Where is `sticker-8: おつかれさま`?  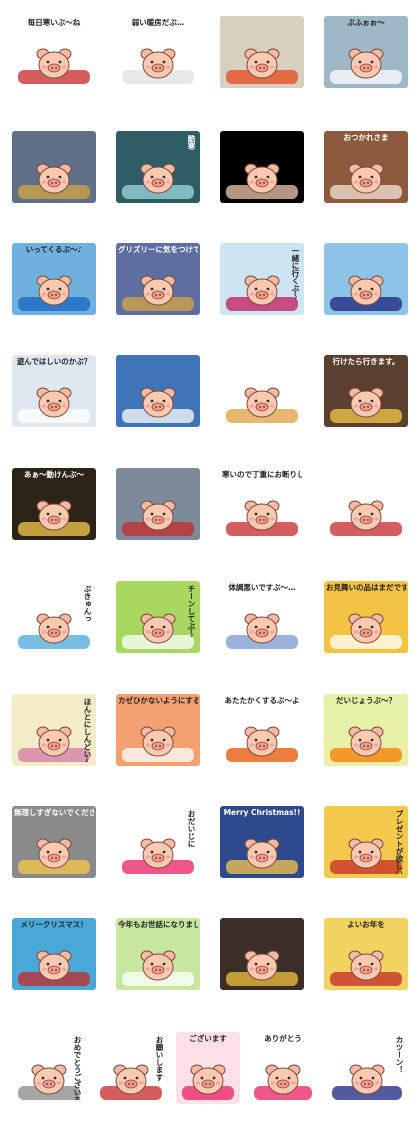
sticker-8: おつかれさま is located at coordinates (366, 167).